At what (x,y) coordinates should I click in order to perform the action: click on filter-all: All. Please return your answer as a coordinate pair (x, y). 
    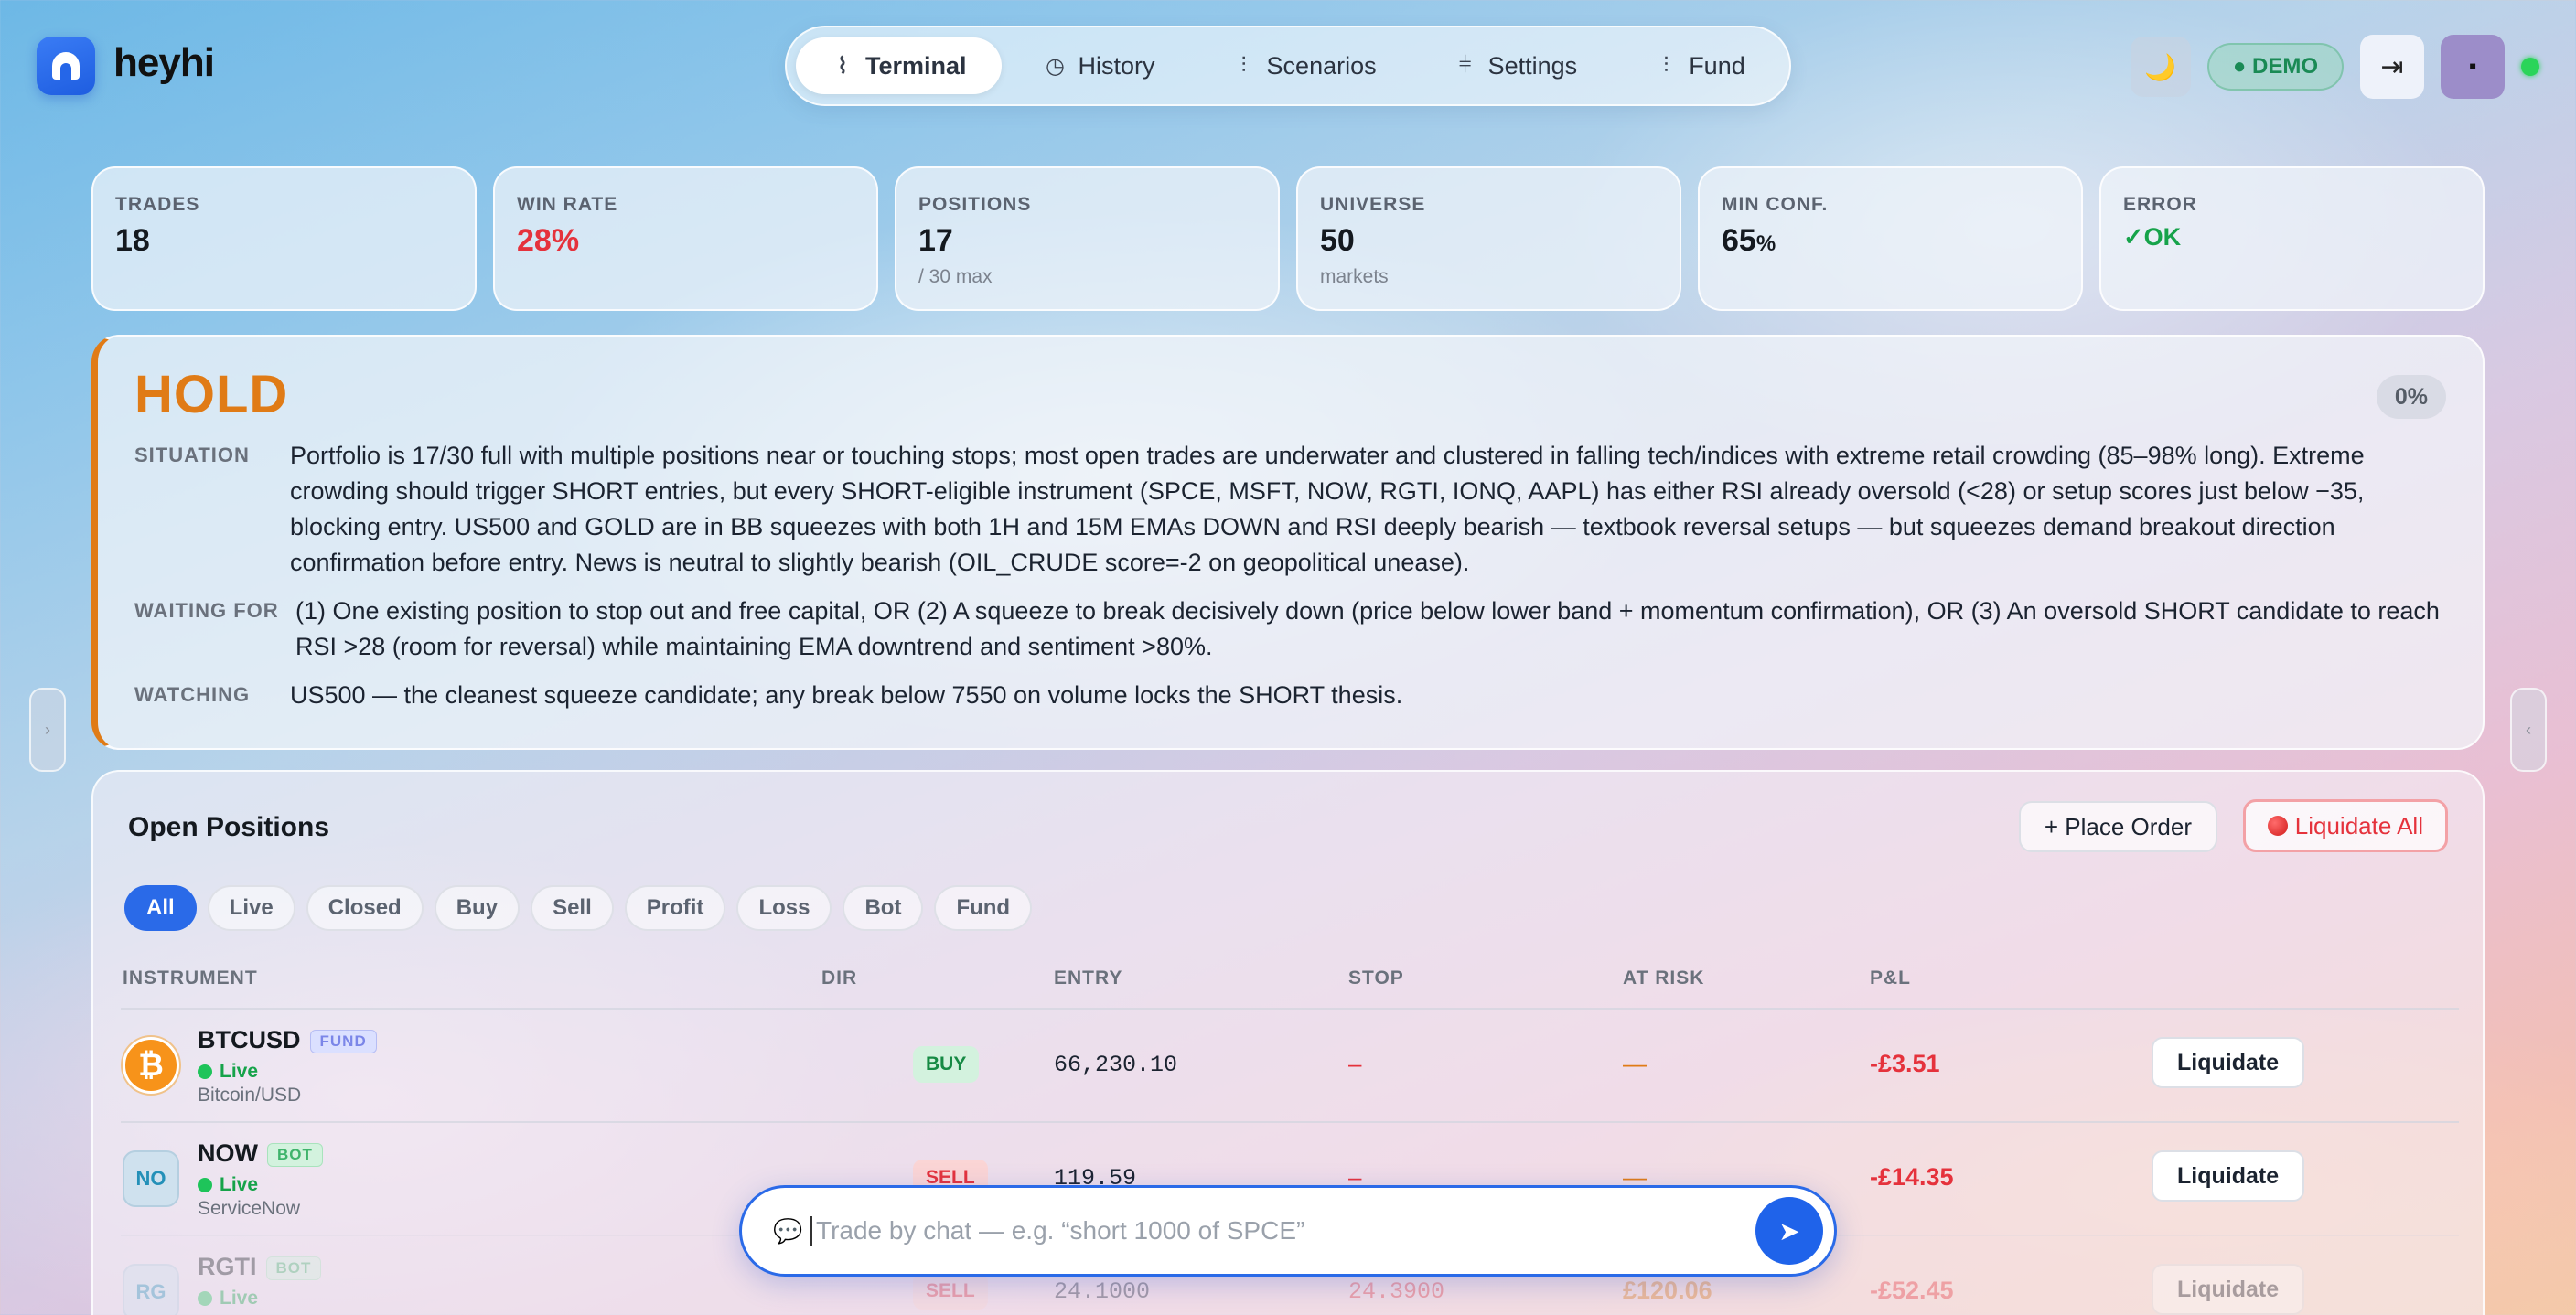
    Looking at the image, I should click on (161, 908).